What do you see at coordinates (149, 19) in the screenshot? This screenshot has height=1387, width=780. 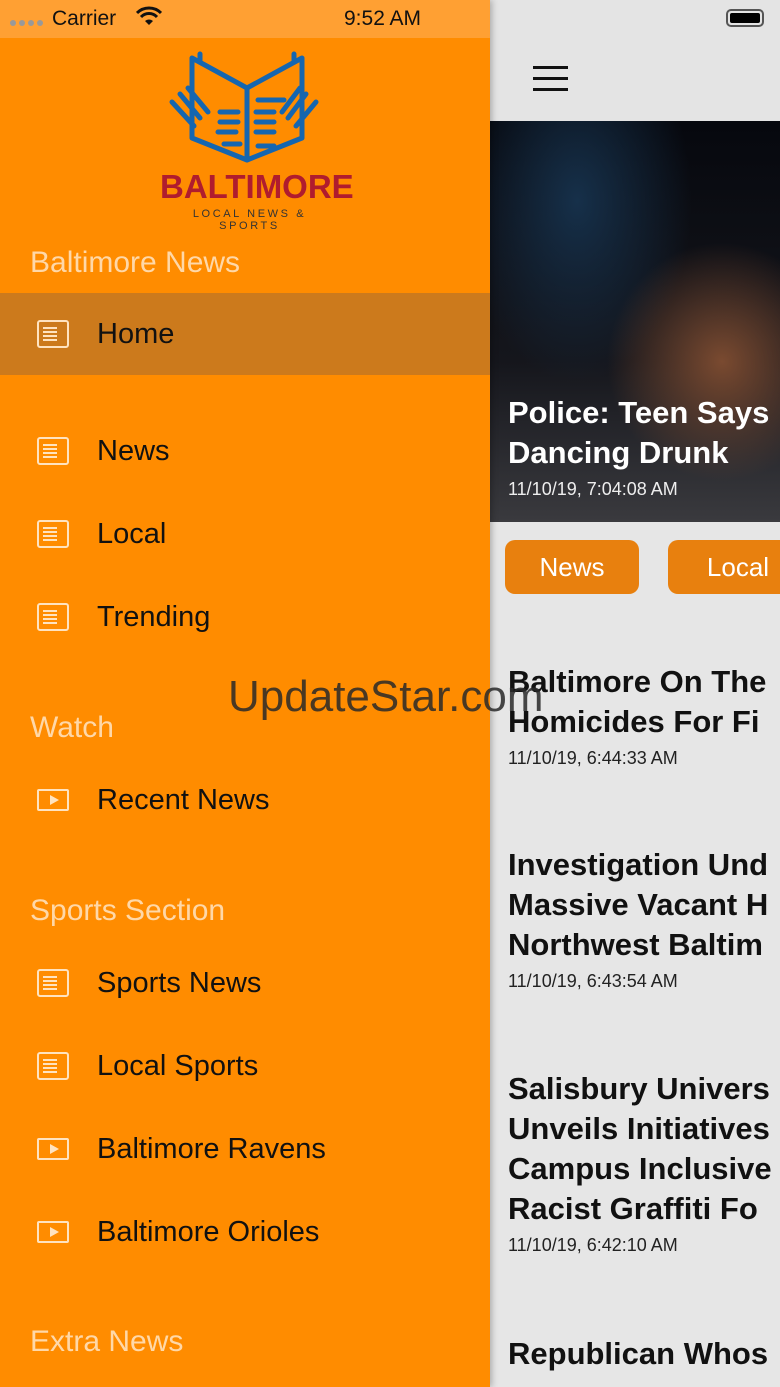 I see `wifi-icon` at bounding box center [149, 19].